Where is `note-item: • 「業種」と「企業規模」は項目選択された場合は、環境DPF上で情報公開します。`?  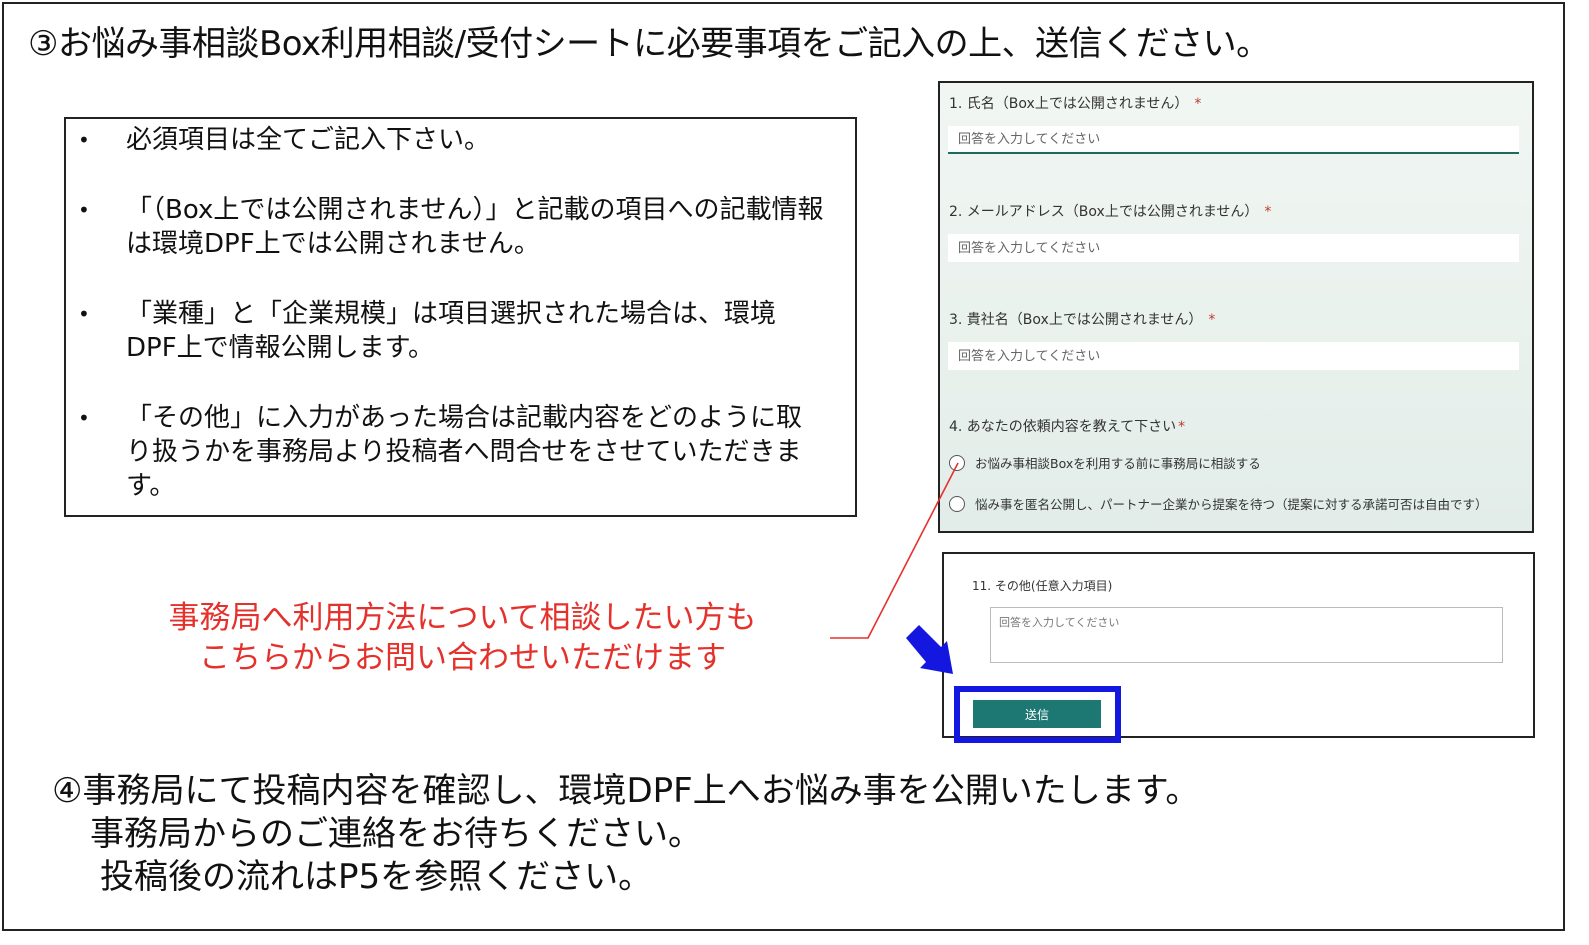 note-item: • 「業種」と「企業規模」は項目選択された場合は、環境DPF上で情報公開します。 is located at coordinates (452, 331).